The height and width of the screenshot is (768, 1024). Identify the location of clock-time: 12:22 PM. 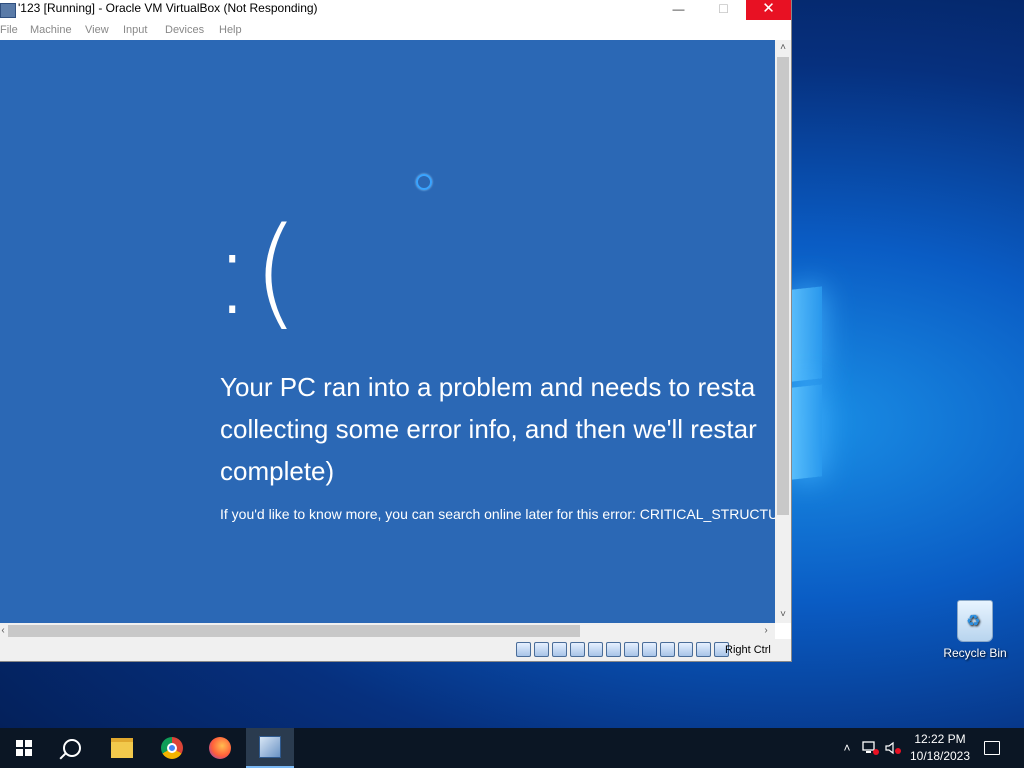
(940, 739).